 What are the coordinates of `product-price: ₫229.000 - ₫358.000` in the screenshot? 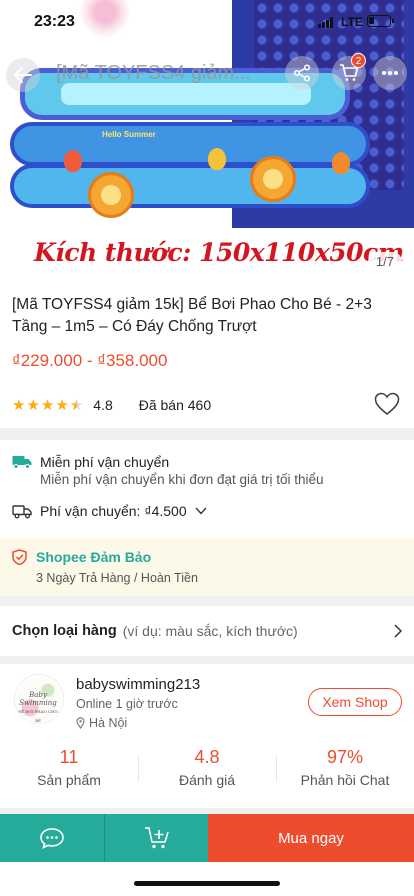 It's located at (90, 360).